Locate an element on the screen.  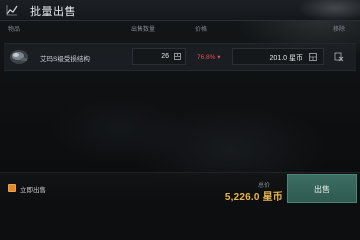
column-header-price: 价格 is located at coordinates (201, 30).